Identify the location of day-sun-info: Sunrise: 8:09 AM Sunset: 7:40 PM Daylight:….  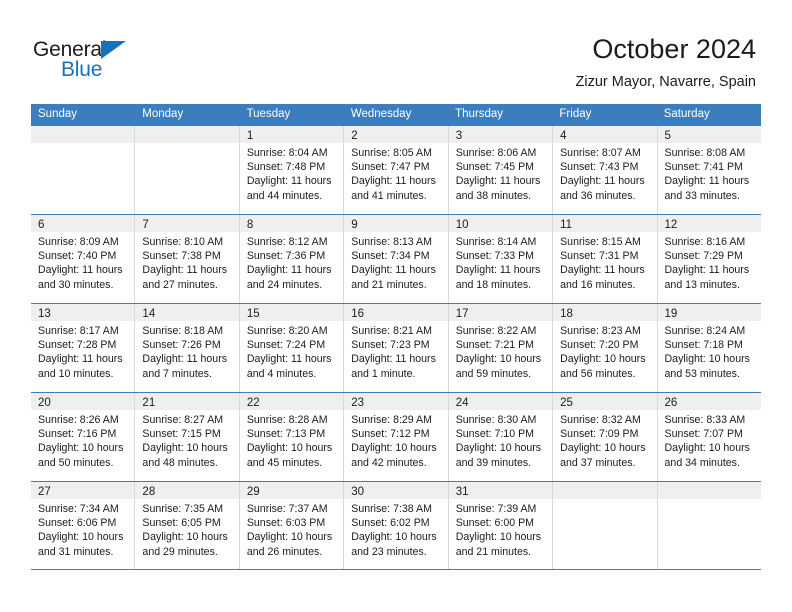
(82, 262).